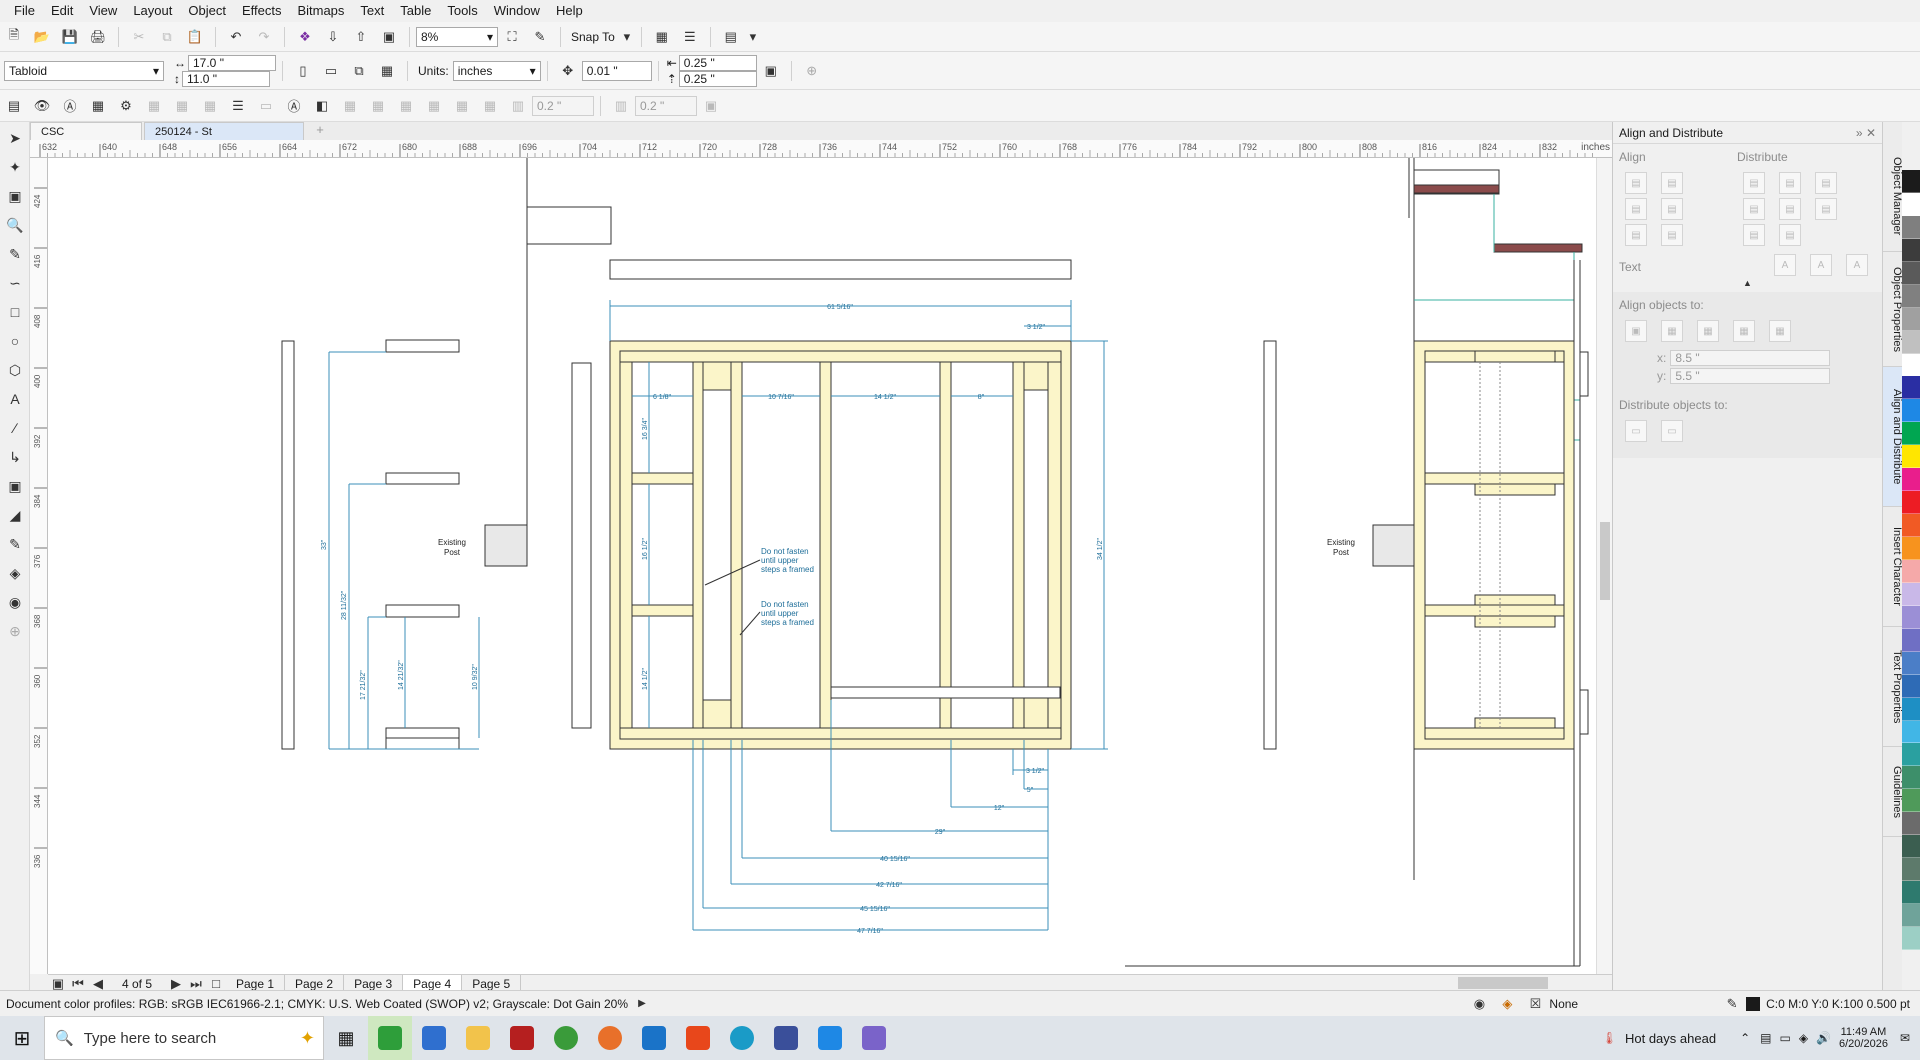  What do you see at coordinates (1636, 235) in the screenshot?
I see `align-center-v-icon: ▤` at bounding box center [1636, 235].